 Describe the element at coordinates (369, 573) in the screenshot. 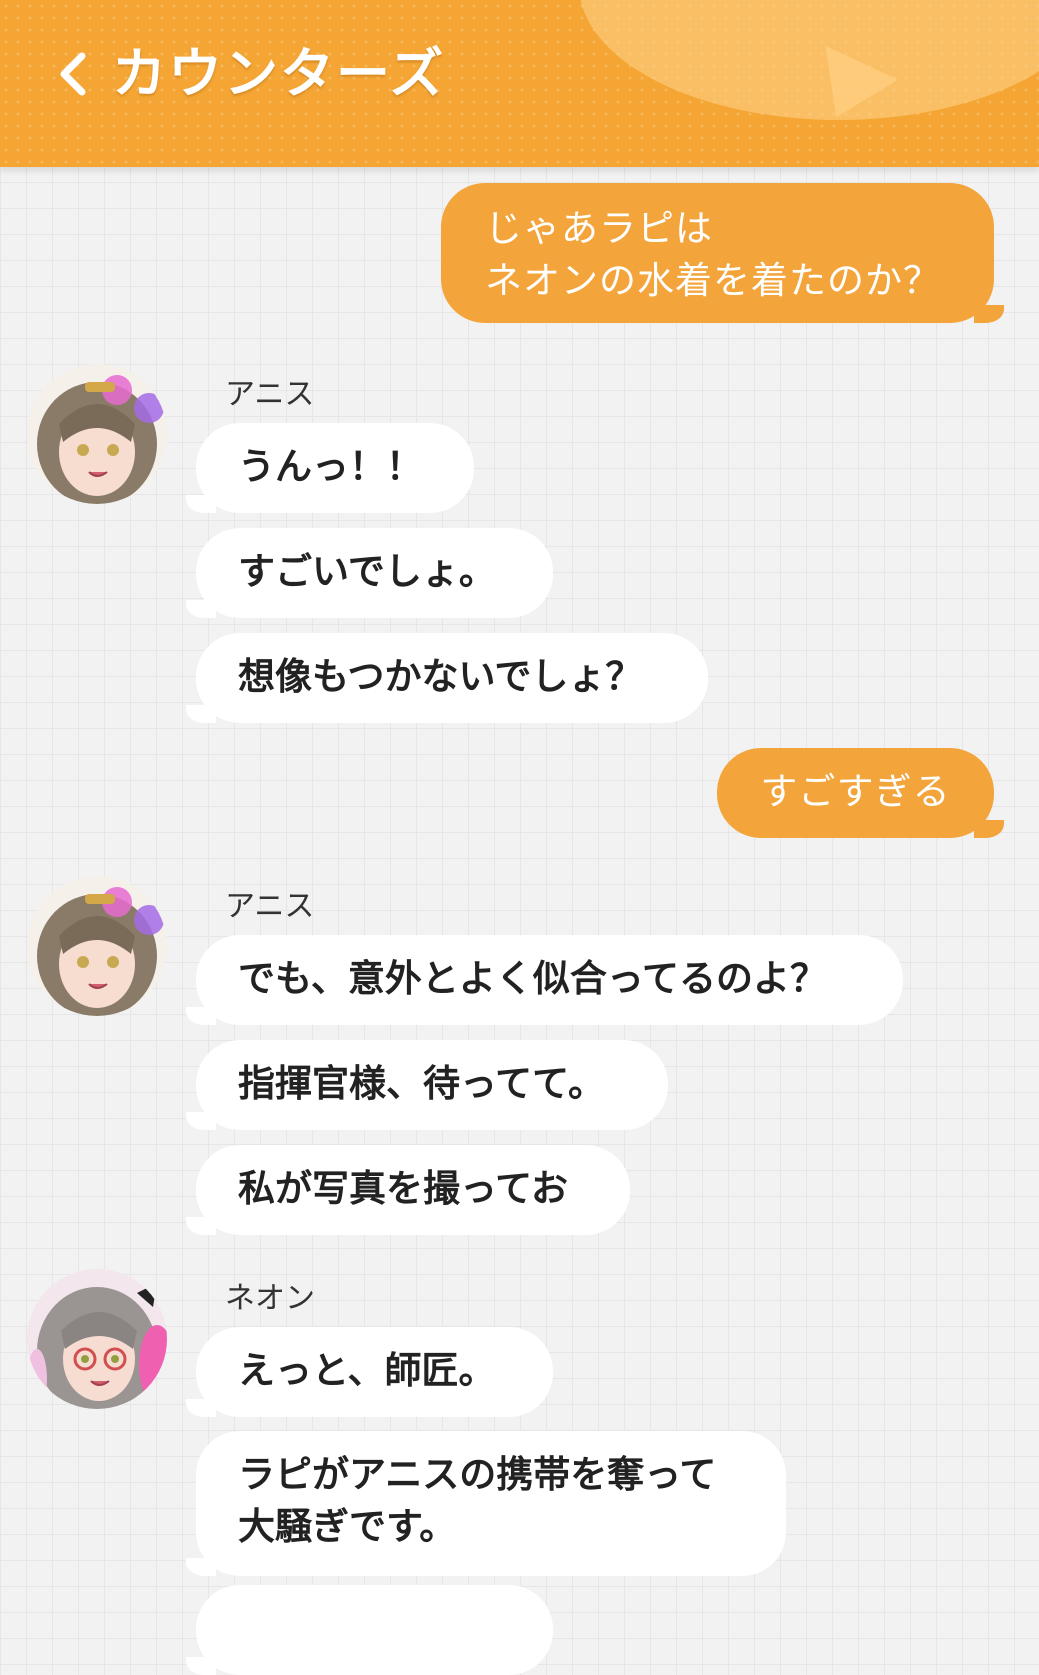

I see `incoming-message: すごいでしょ。` at that location.